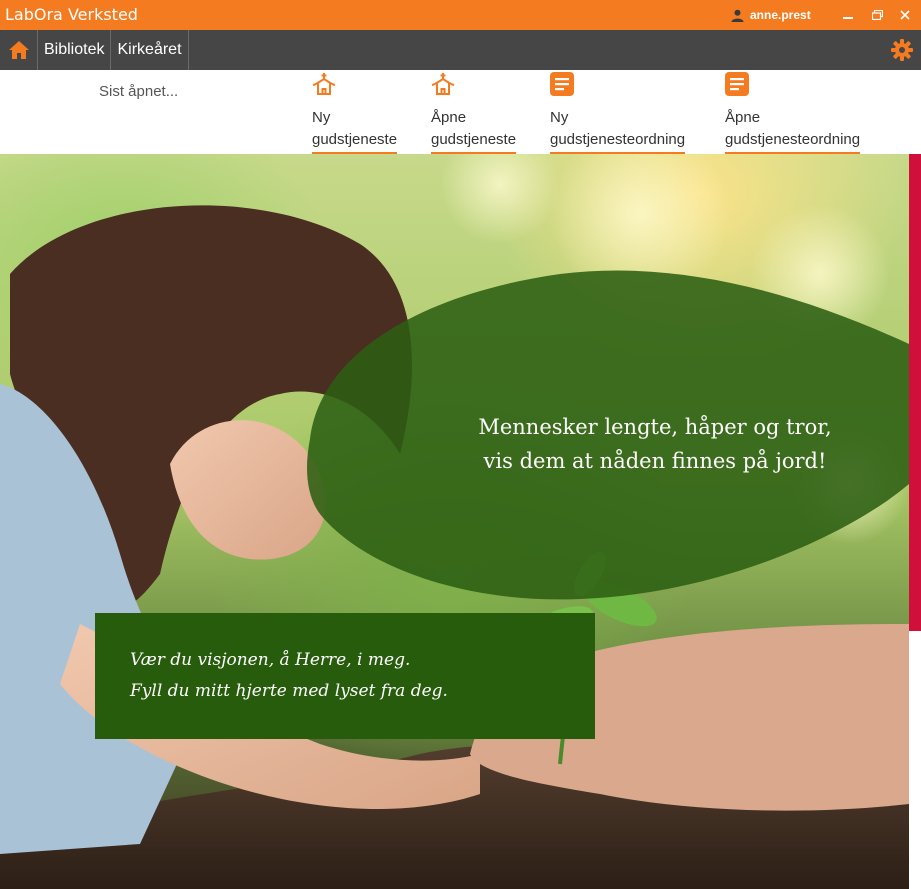 This screenshot has width=921, height=889. I want to click on hero-verse-line1: Vær du visjonen, å Herre, i meg., so click(270, 660).